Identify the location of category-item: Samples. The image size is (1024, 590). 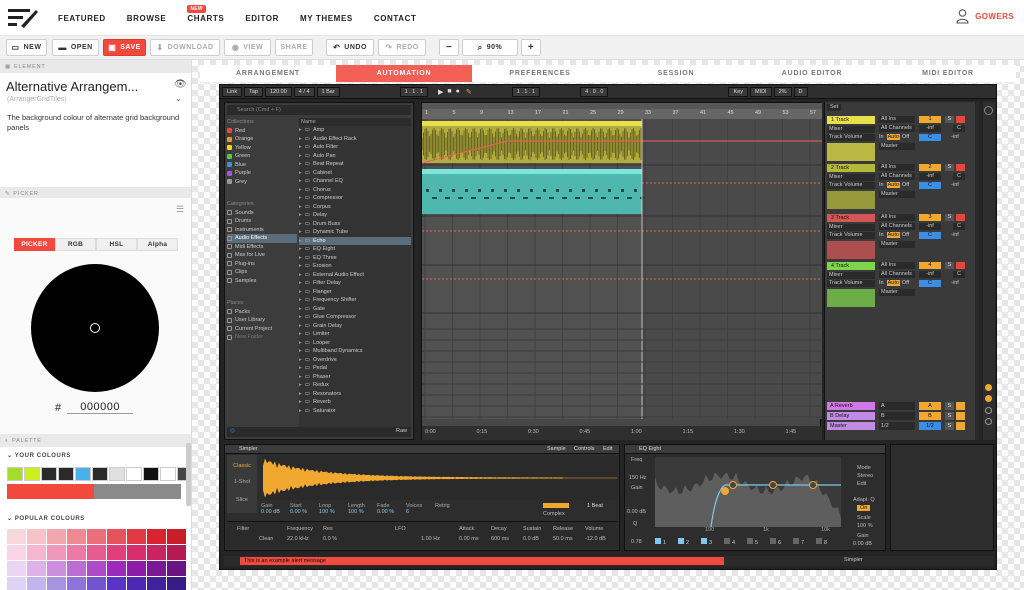
(262, 281).